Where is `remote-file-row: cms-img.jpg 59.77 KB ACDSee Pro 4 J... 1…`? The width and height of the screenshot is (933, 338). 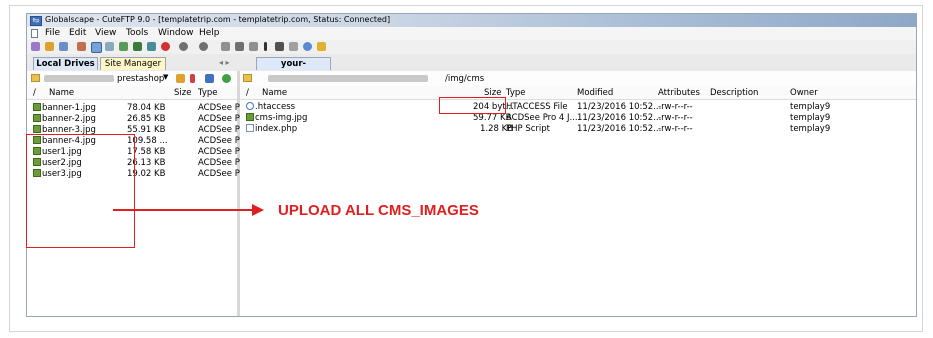 remote-file-row: cms-img.jpg 59.77 KB ACDSee Pro 4 J... 1… is located at coordinates (578, 118).